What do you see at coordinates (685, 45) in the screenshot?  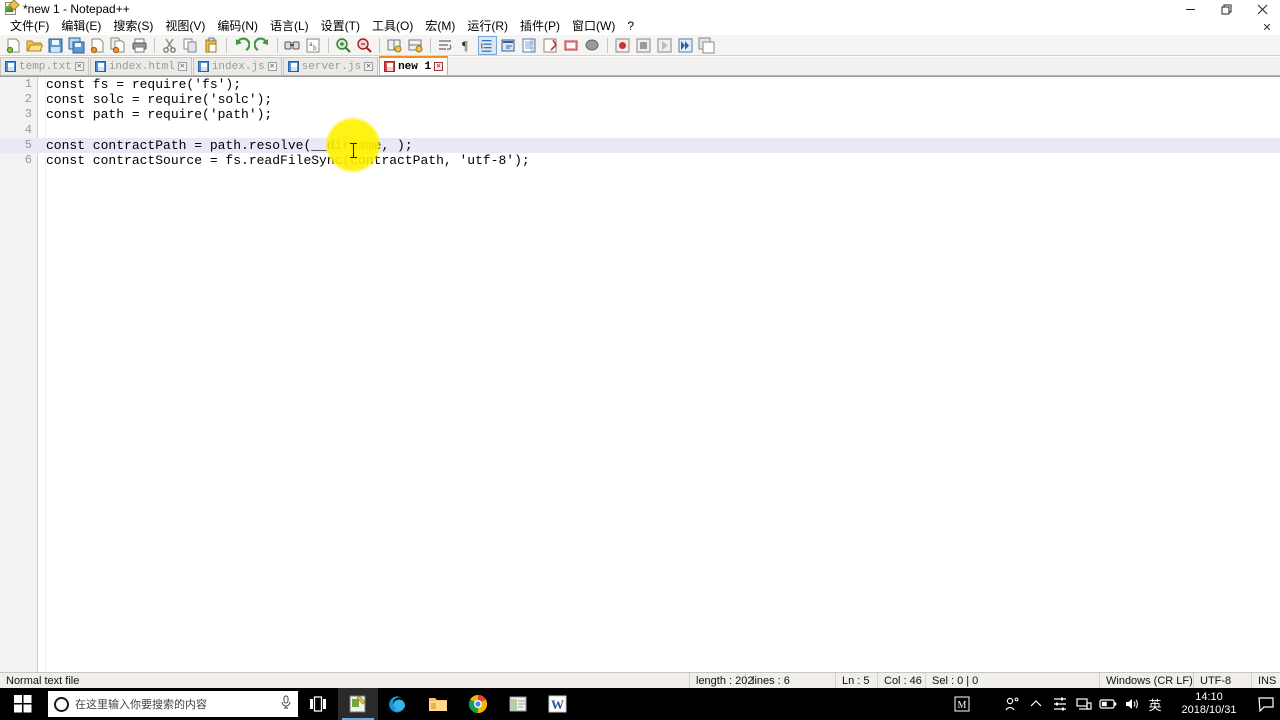 I see `macro-run-multiple-icon` at bounding box center [685, 45].